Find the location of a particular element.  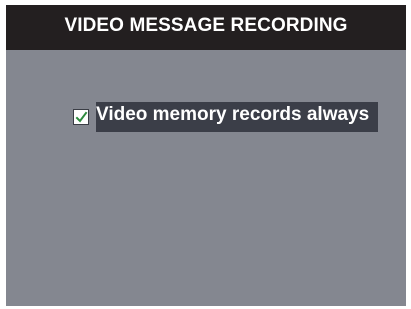

option-video-memory-records-always: Video memory records always is located at coordinates (226, 117).